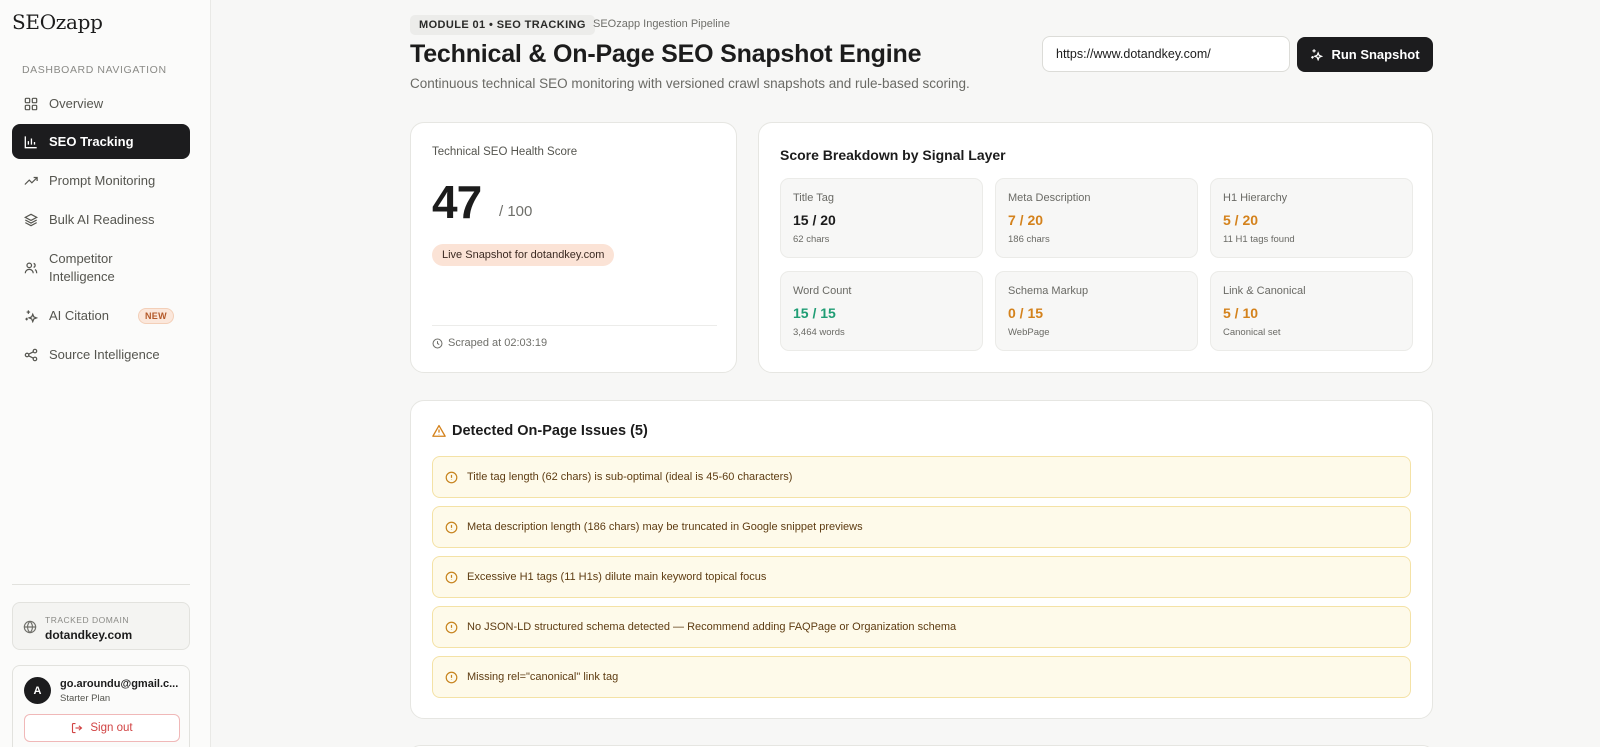 Image resolution: width=1600 pixels, height=747 pixels. I want to click on health-score-max: / 100, so click(516, 211).